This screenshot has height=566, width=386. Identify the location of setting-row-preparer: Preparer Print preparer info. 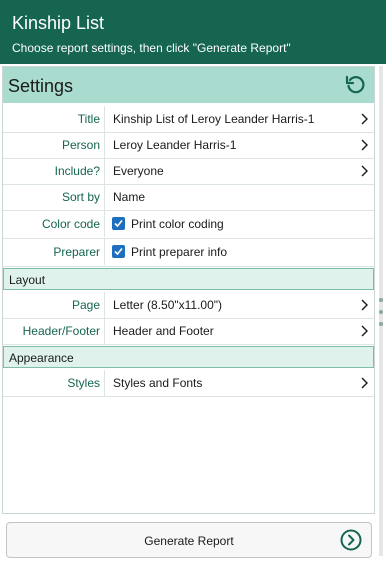
(188, 253).